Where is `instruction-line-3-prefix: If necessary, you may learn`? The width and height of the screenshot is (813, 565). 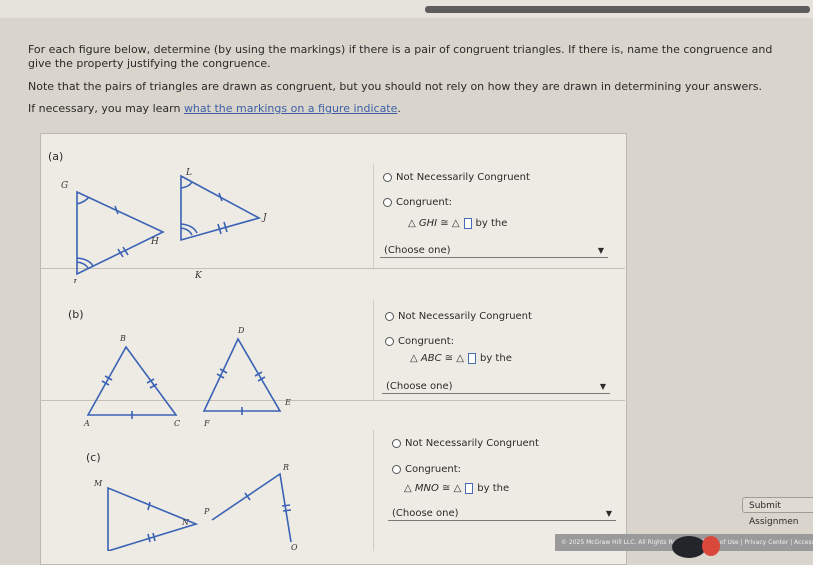 instruction-line-3-prefix: If necessary, you may learn is located at coordinates (106, 108).